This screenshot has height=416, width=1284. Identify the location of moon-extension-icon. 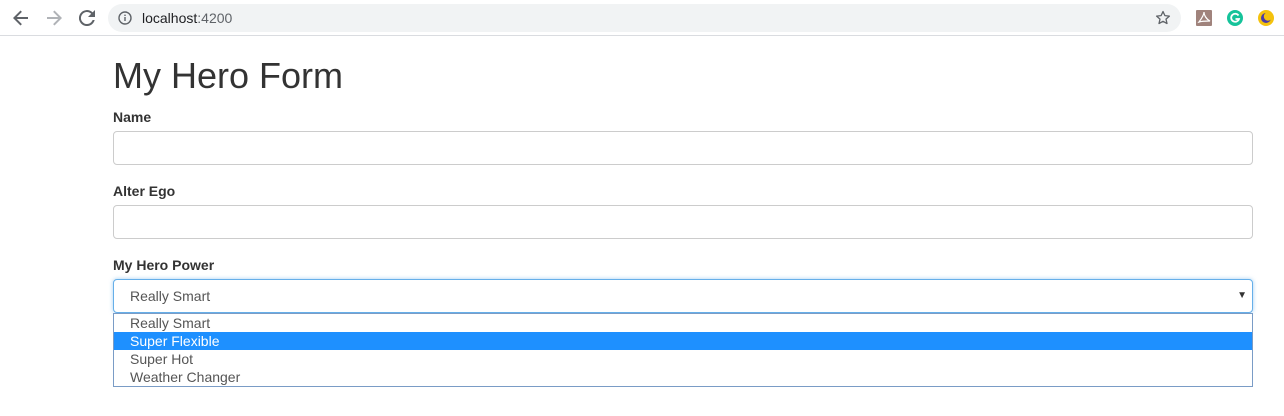
(1266, 18).